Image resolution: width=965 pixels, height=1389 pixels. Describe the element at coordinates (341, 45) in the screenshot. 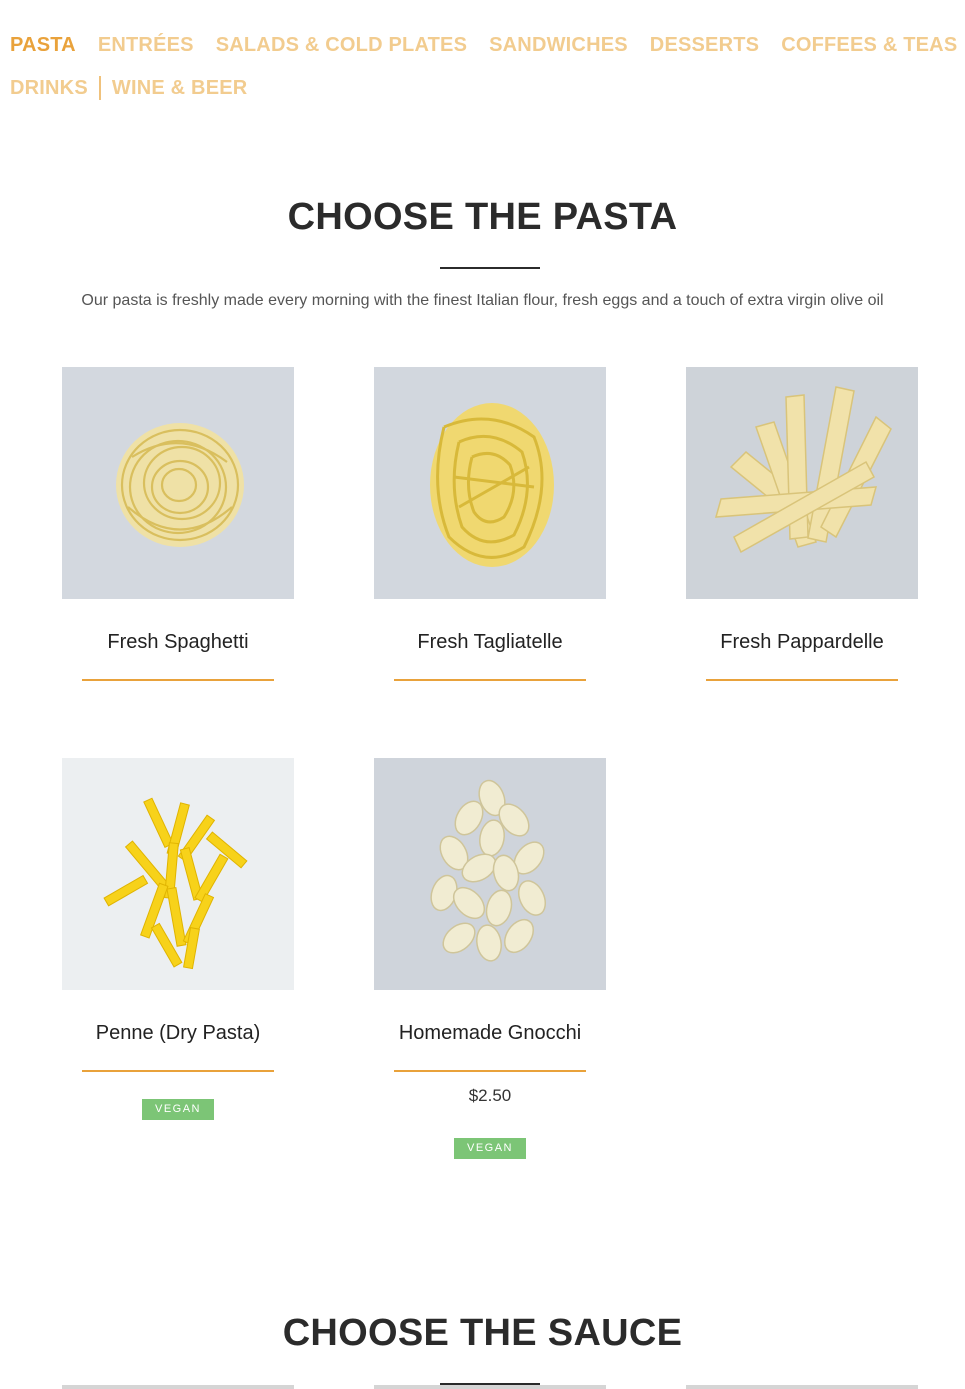

I see `nav-item-salads: SALADS & COLD PLATES` at that location.